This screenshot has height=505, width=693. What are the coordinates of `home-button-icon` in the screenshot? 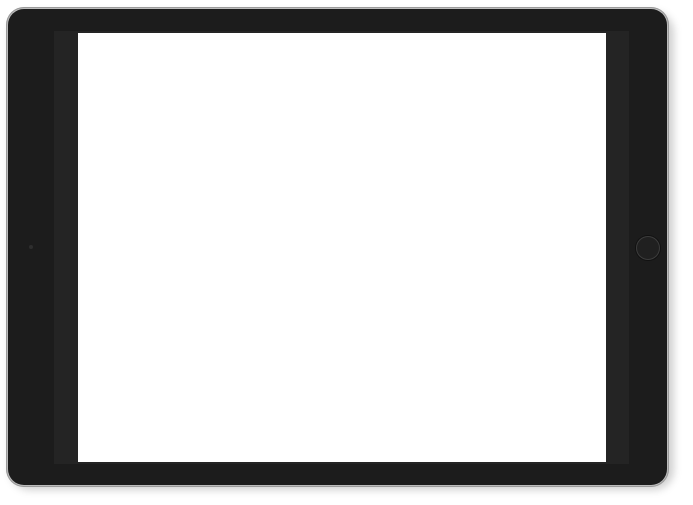 It's located at (648, 248).